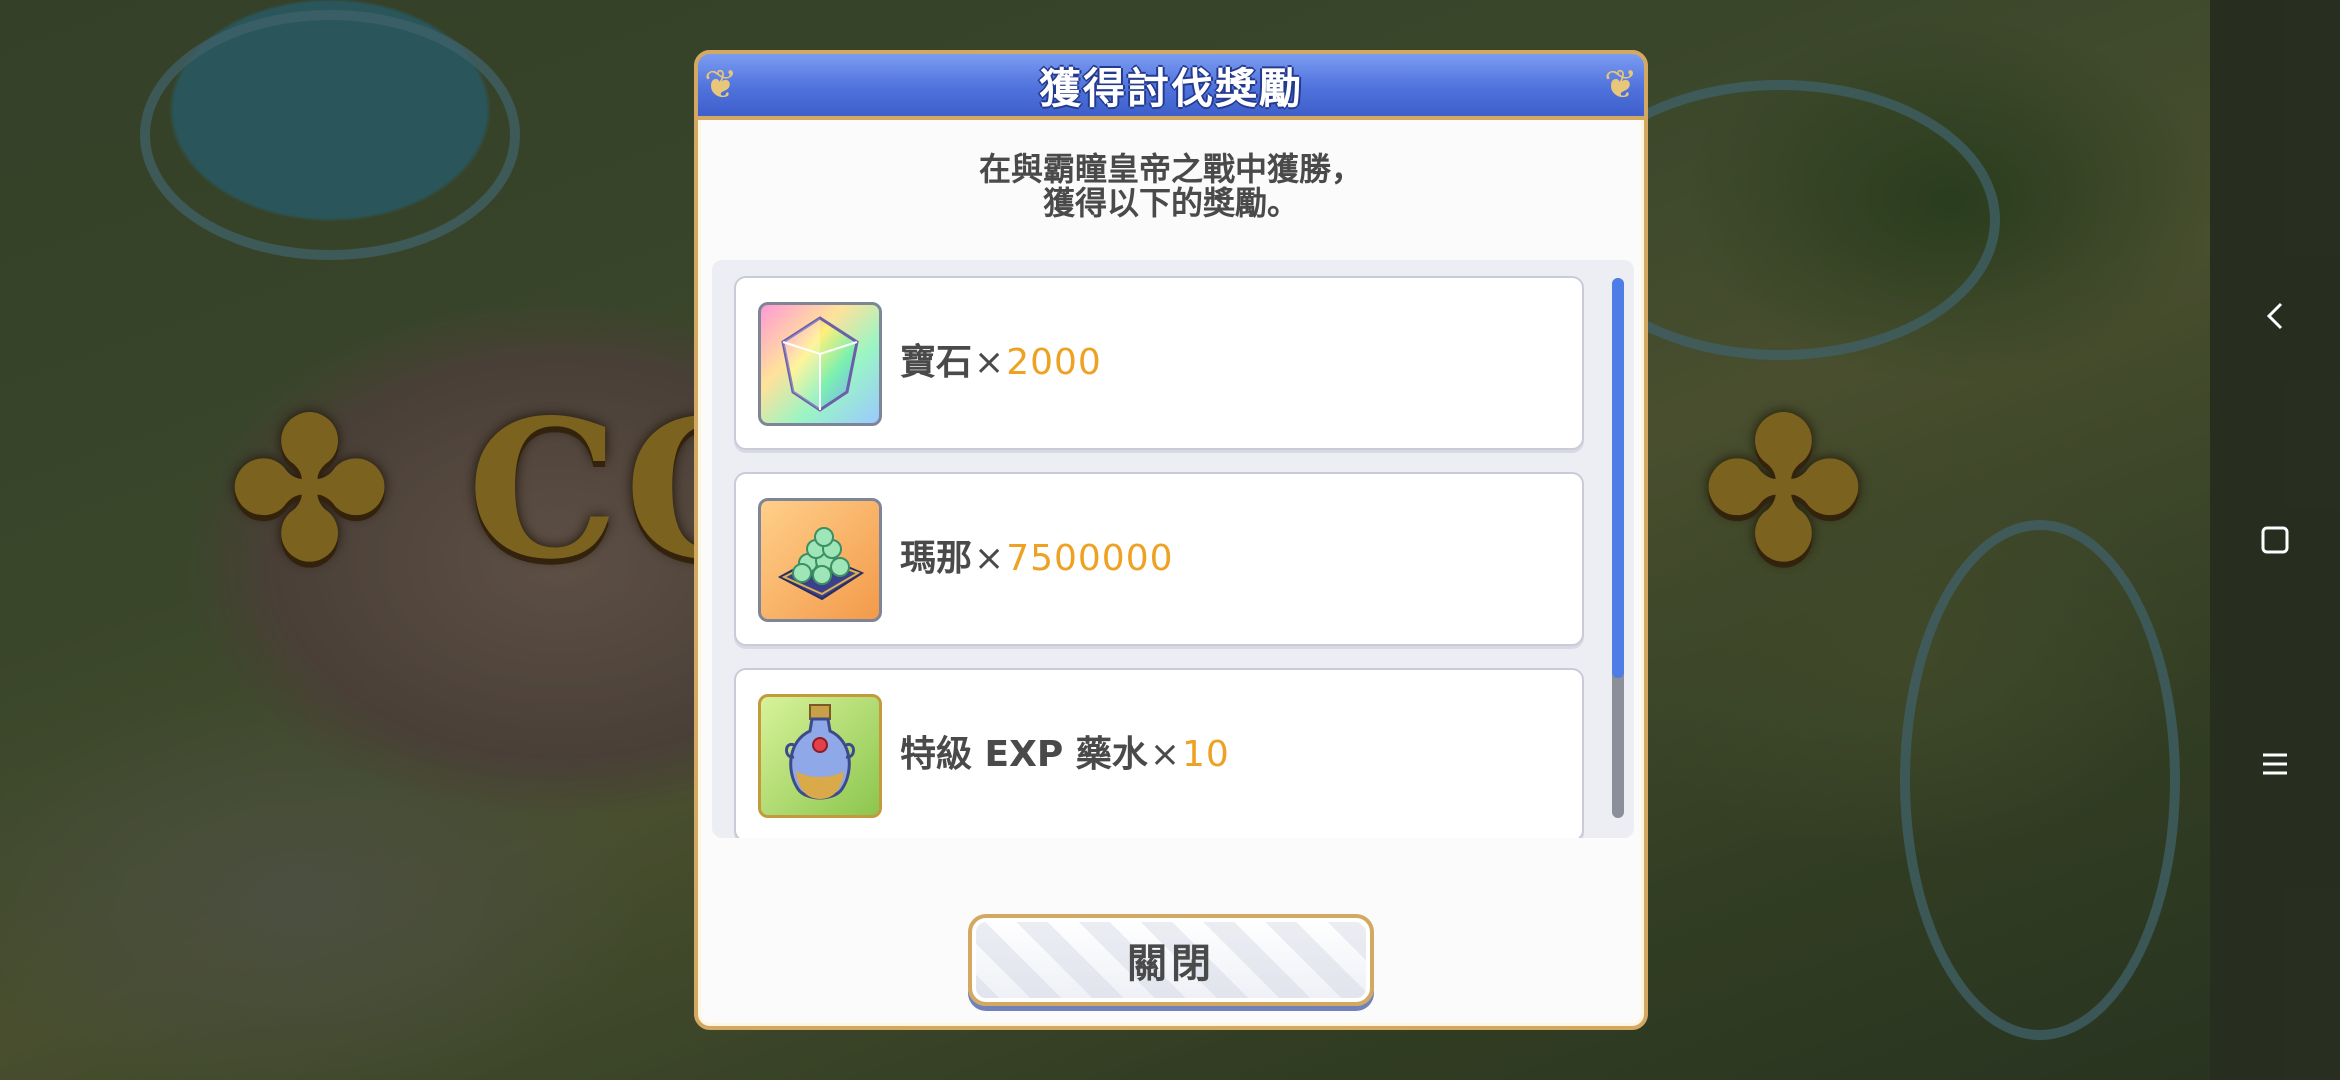 Image resolution: width=2340 pixels, height=1080 pixels. What do you see at coordinates (1170, 203) in the screenshot?
I see `message-line-2: 獲得以下的獎勵。` at bounding box center [1170, 203].